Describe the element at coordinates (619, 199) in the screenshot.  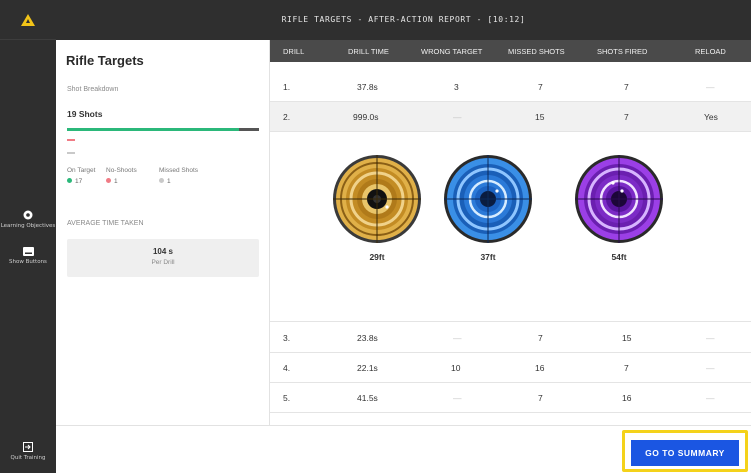
I see `purple-target-icon` at that location.